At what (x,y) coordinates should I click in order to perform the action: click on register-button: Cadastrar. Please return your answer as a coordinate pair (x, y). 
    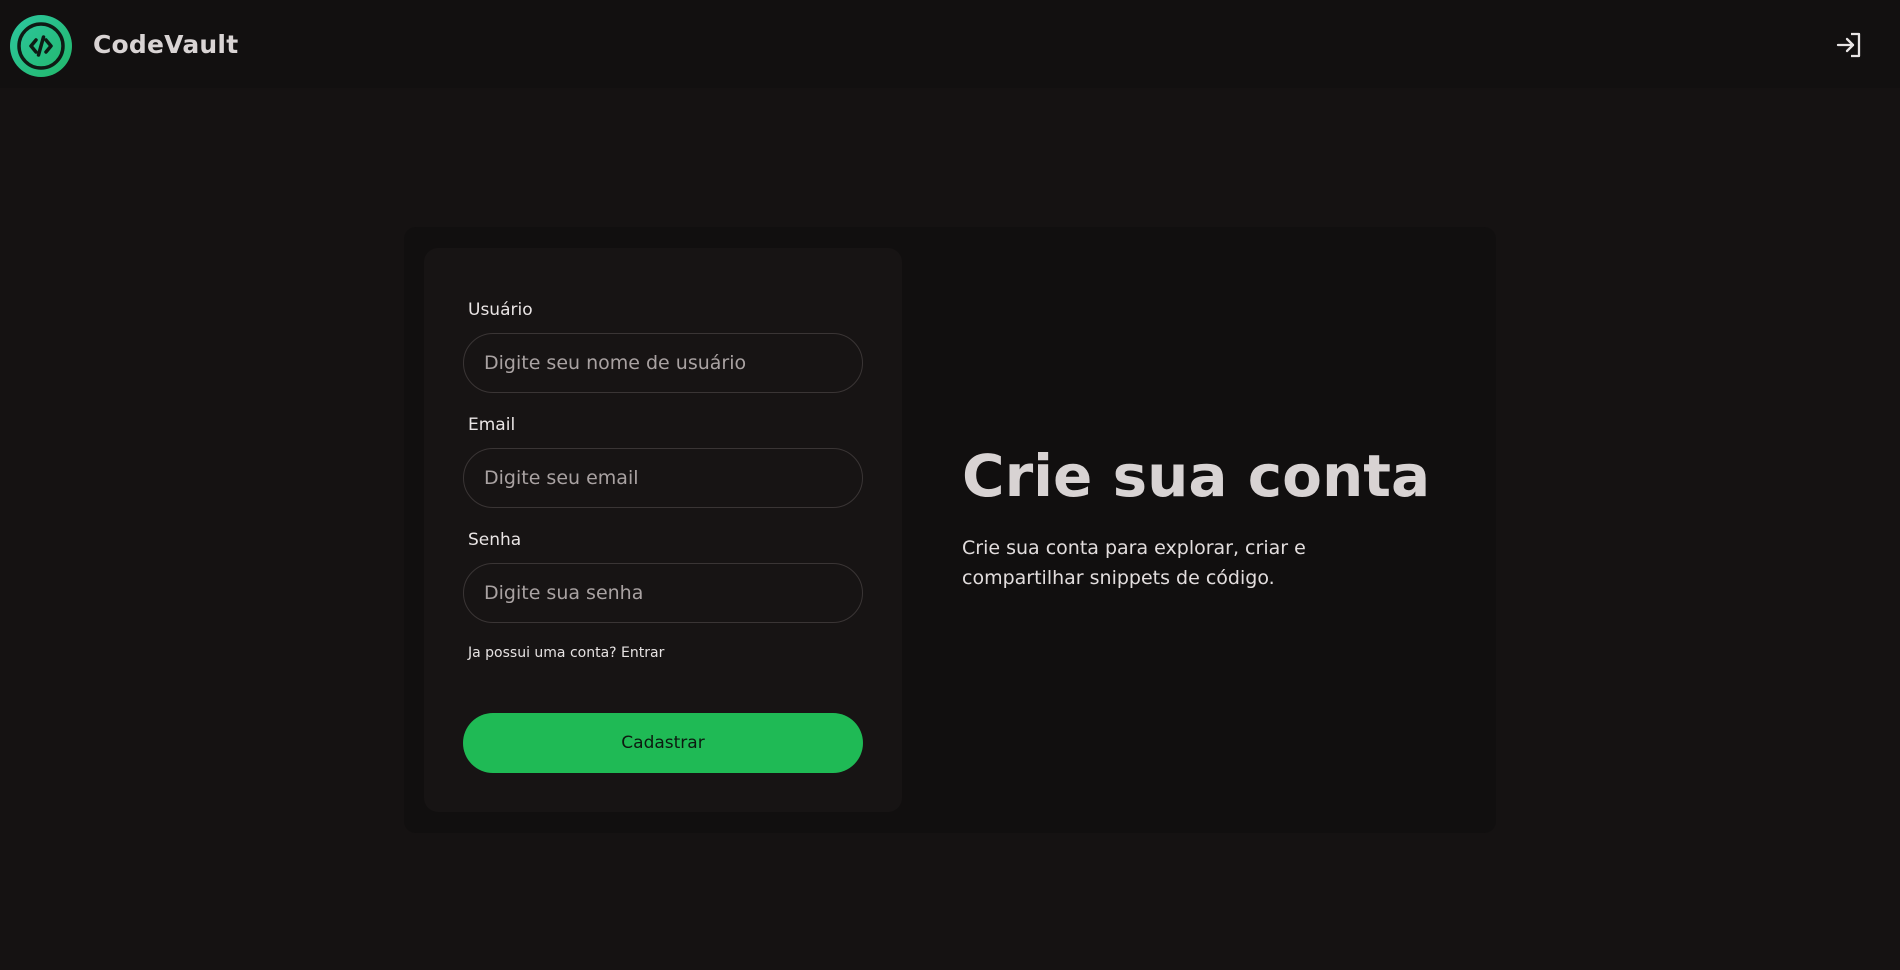
    Looking at the image, I should click on (663, 743).